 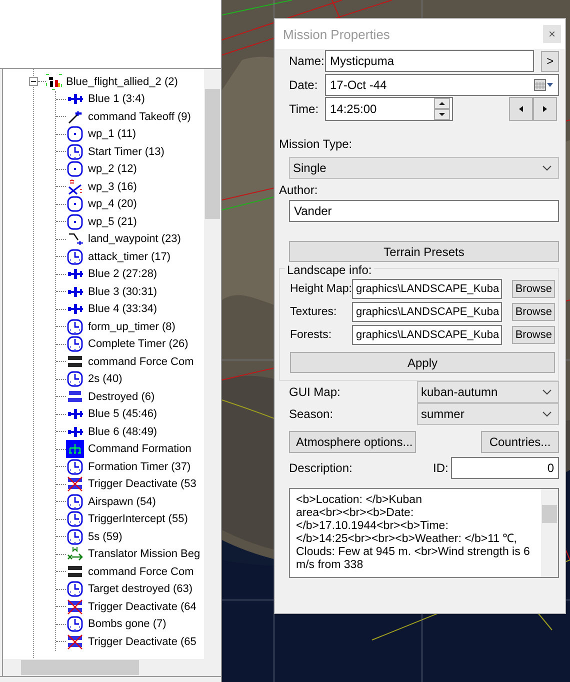 I want to click on tree-item: wp_4 (20), so click(x=112, y=204).